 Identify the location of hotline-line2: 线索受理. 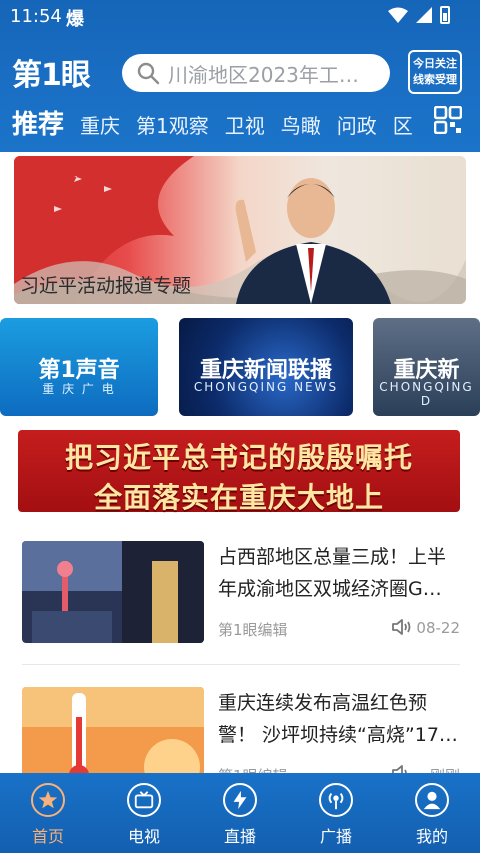
(435, 79).